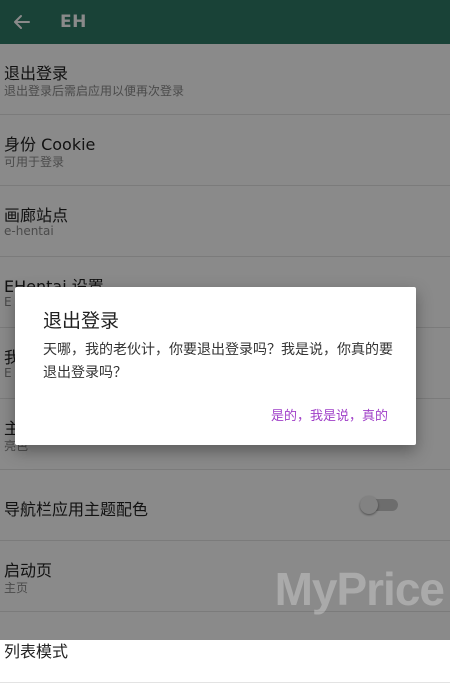 Image resolution: width=450 pixels, height=683 pixels. Describe the element at coordinates (218, 361) in the screenshot. I see `dialog-message: 天哪，我的老伙计，你要退出登录吗？我是说，你真的要退出登录吗？` at that location.